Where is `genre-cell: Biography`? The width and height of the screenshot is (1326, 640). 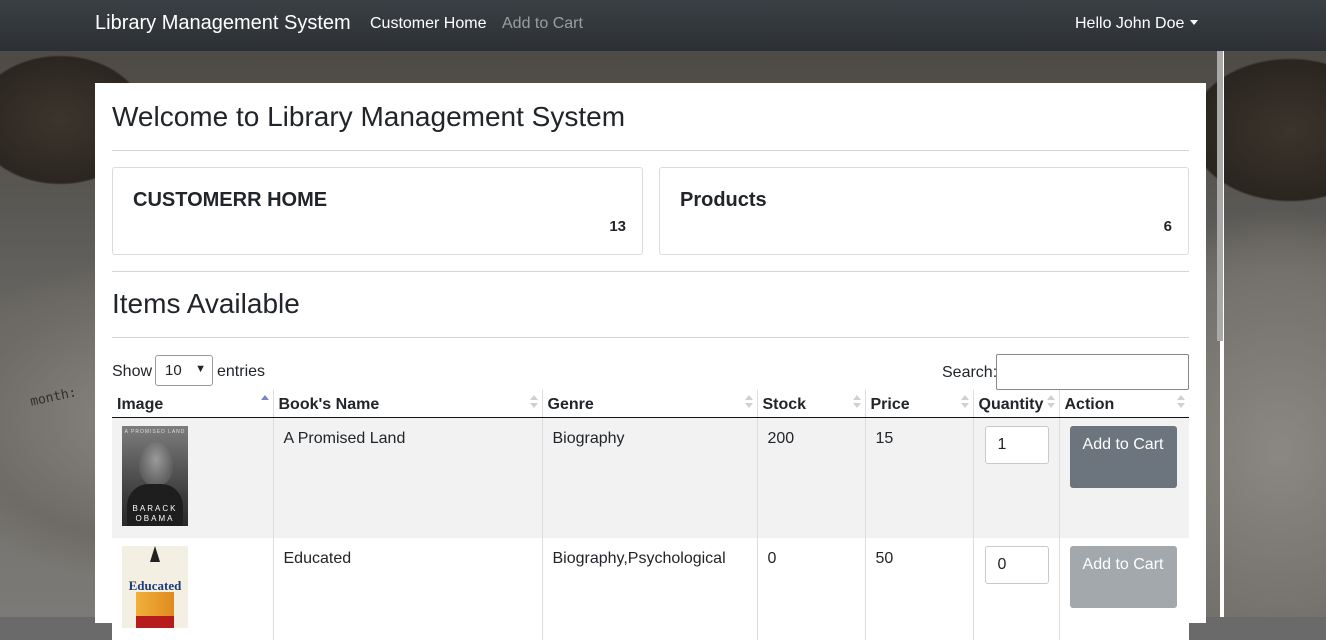 genre-cell: Biography is located at coordinates (649, 477).